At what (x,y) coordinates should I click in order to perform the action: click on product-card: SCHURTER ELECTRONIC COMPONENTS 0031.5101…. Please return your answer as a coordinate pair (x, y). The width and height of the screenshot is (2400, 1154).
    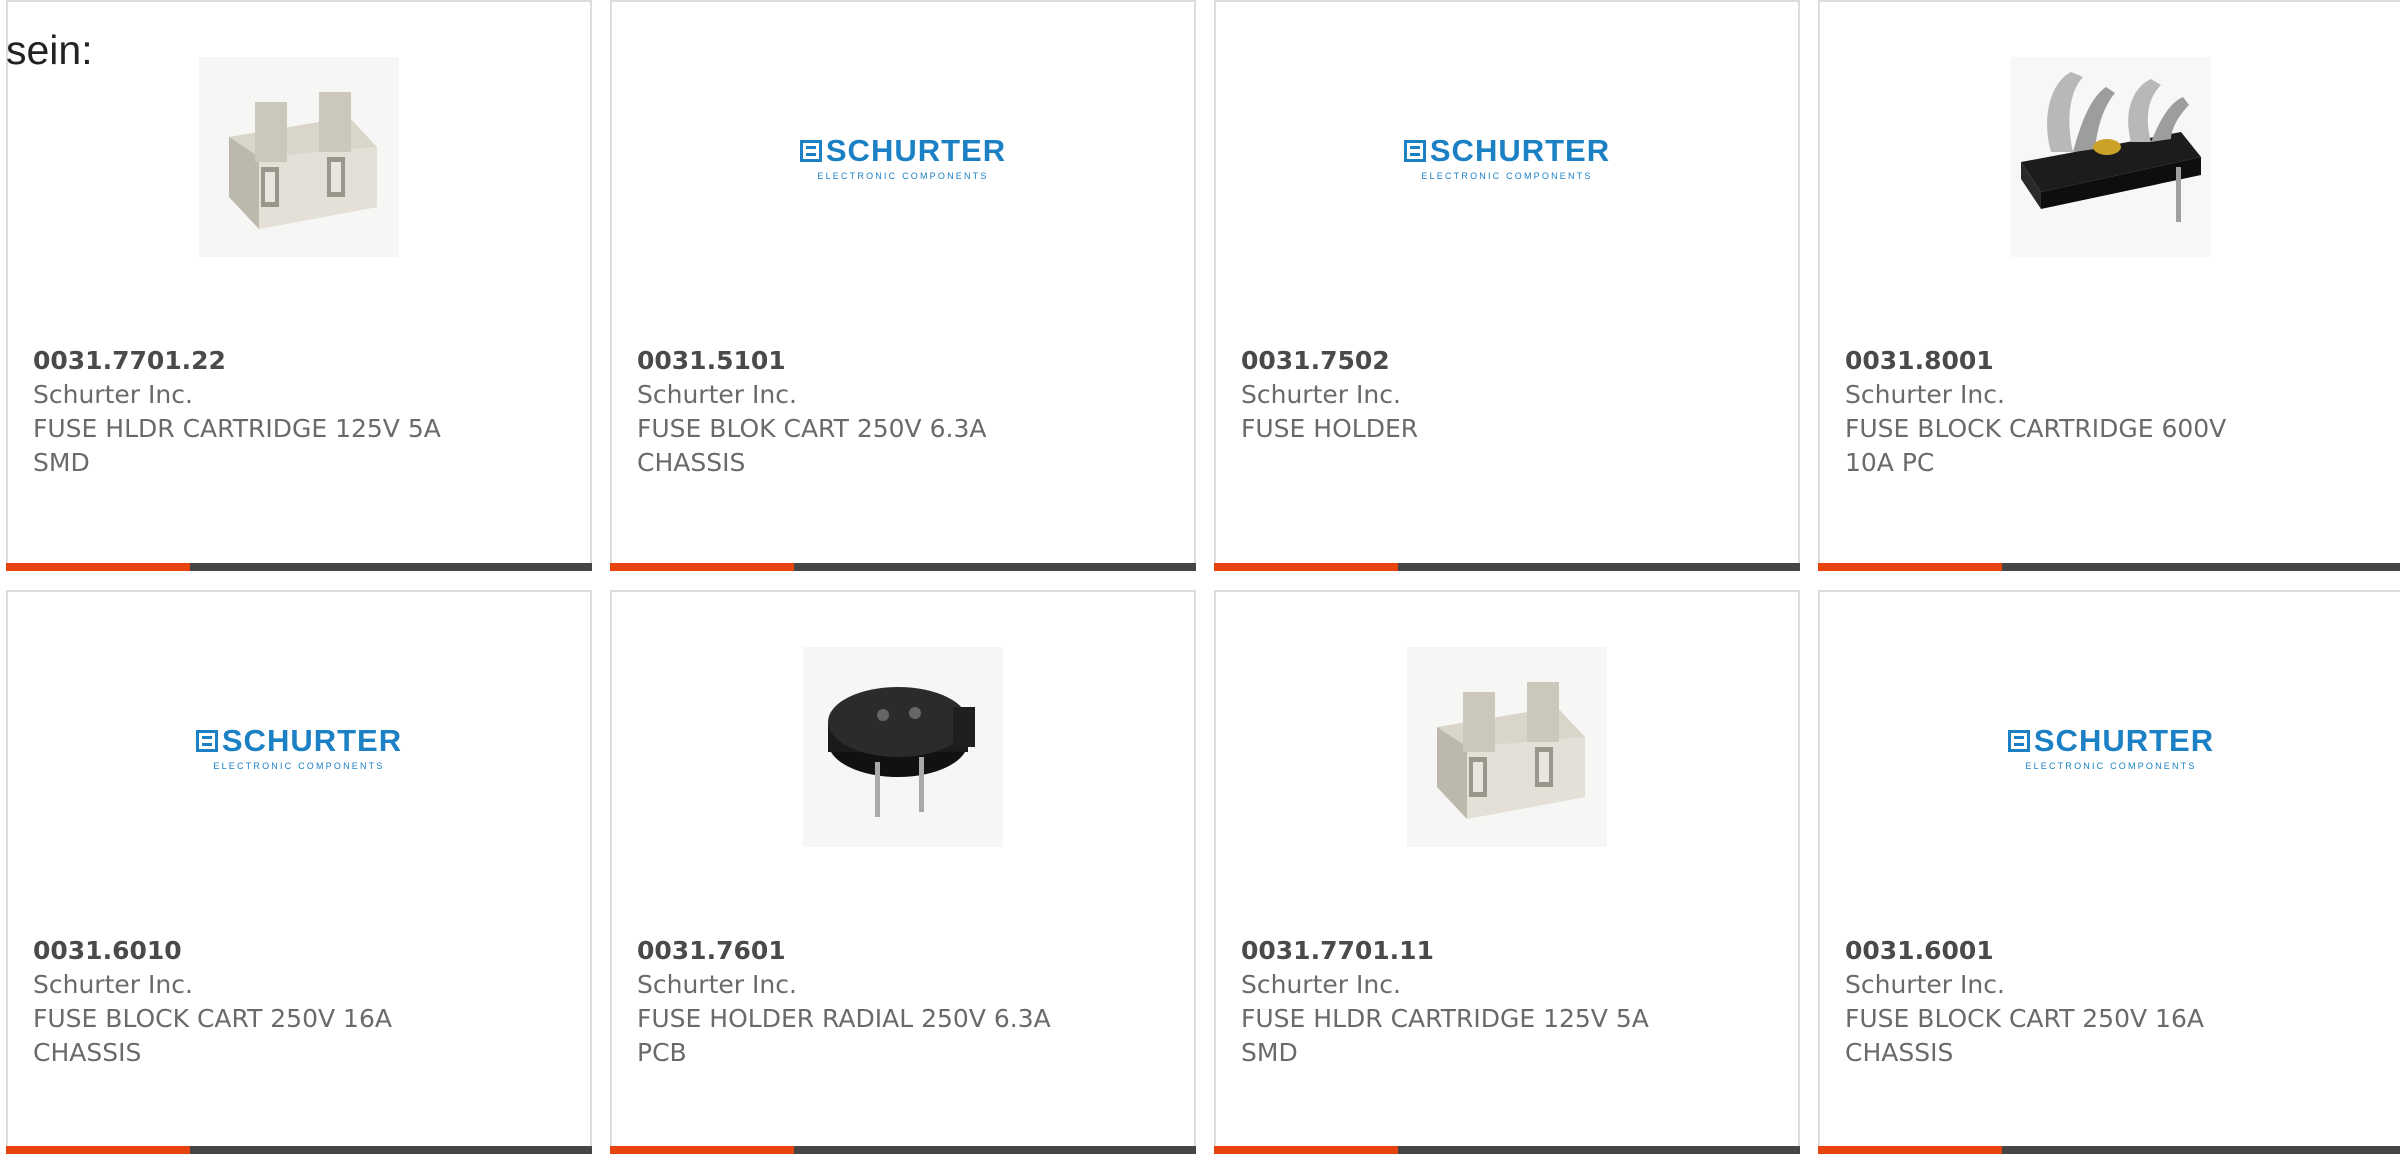
    Looking at the image, I should click on (903, 285).